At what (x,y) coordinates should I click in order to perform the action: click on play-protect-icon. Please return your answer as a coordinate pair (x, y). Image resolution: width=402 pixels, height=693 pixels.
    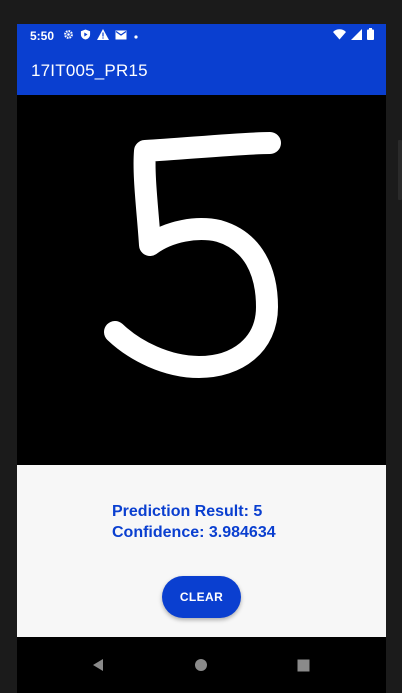
    Looking at the image, I should click on (85, 35).